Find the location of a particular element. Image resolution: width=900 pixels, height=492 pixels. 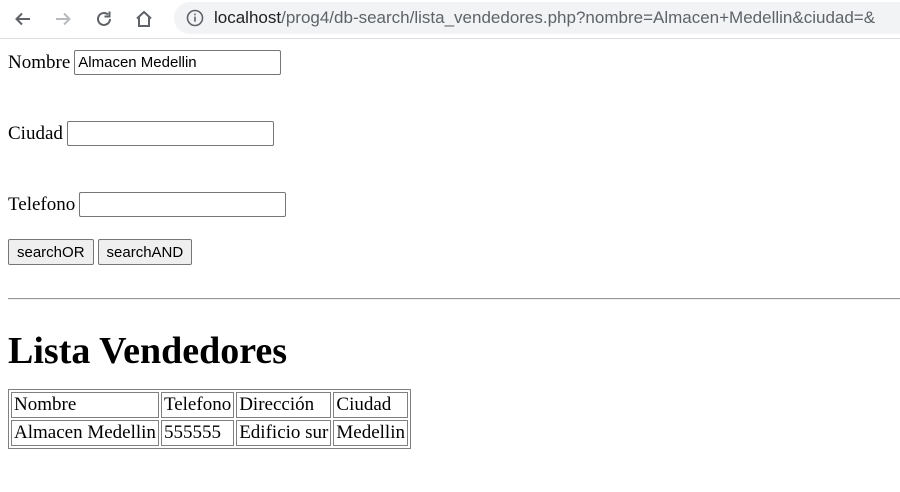

home-button is located at coordinates (144, 19).